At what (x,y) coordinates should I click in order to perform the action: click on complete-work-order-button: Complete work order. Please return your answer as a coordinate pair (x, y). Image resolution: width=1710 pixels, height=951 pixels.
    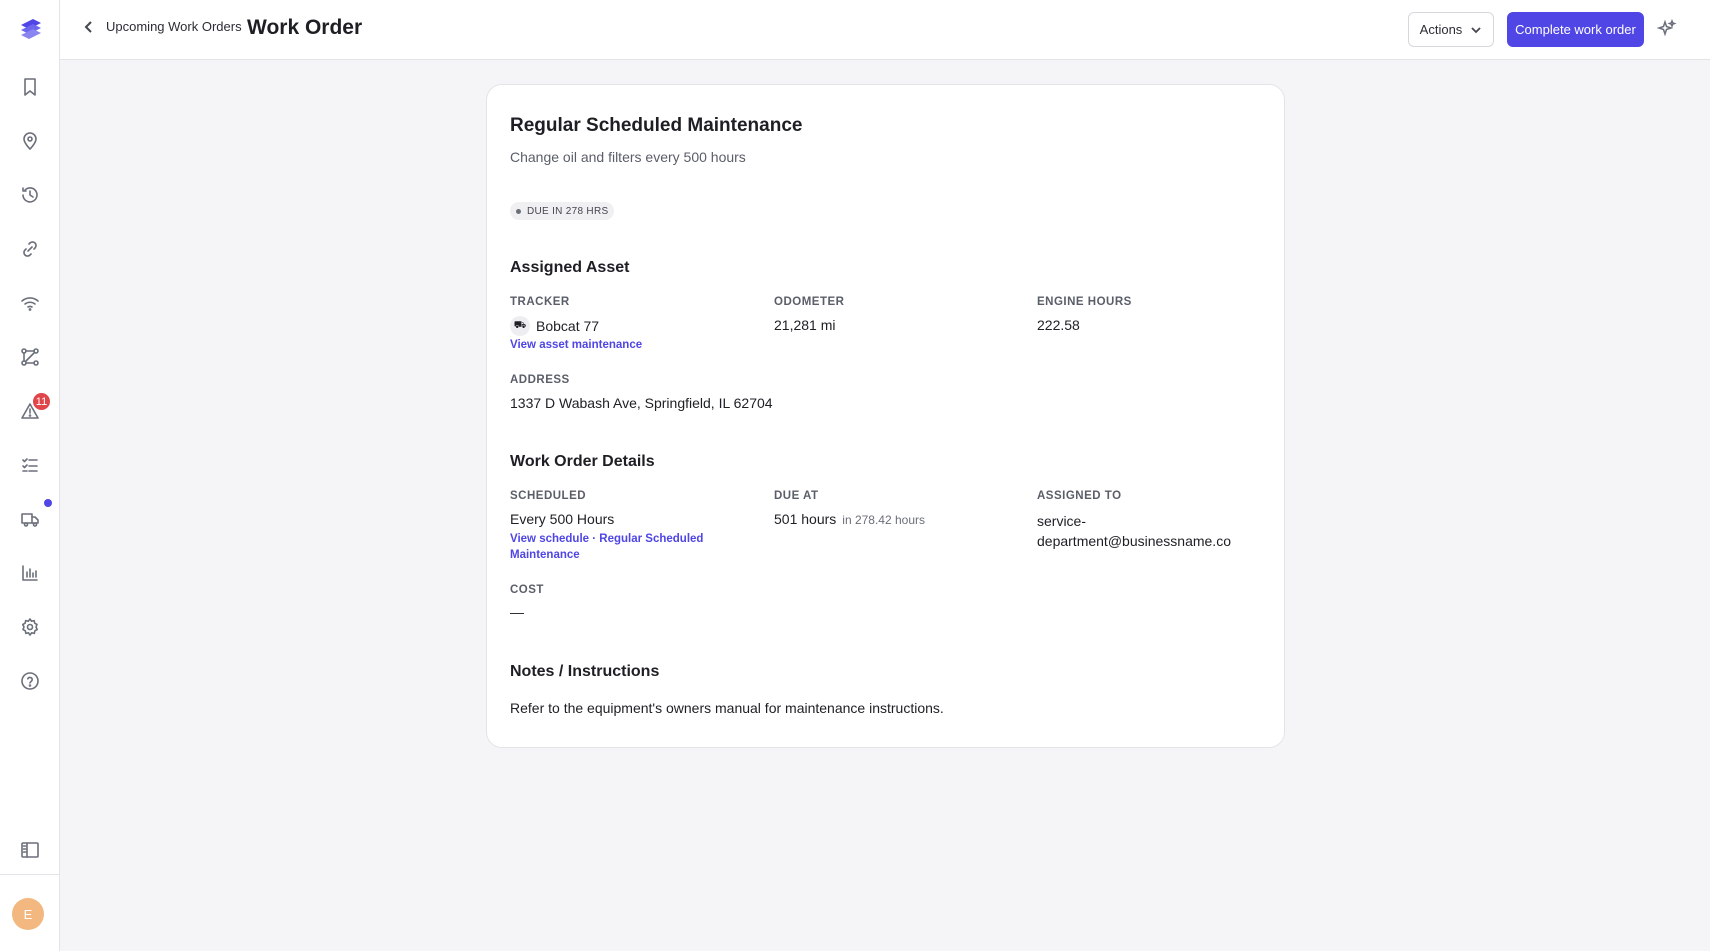
    Looking at the image, I should click on (1575, 29).